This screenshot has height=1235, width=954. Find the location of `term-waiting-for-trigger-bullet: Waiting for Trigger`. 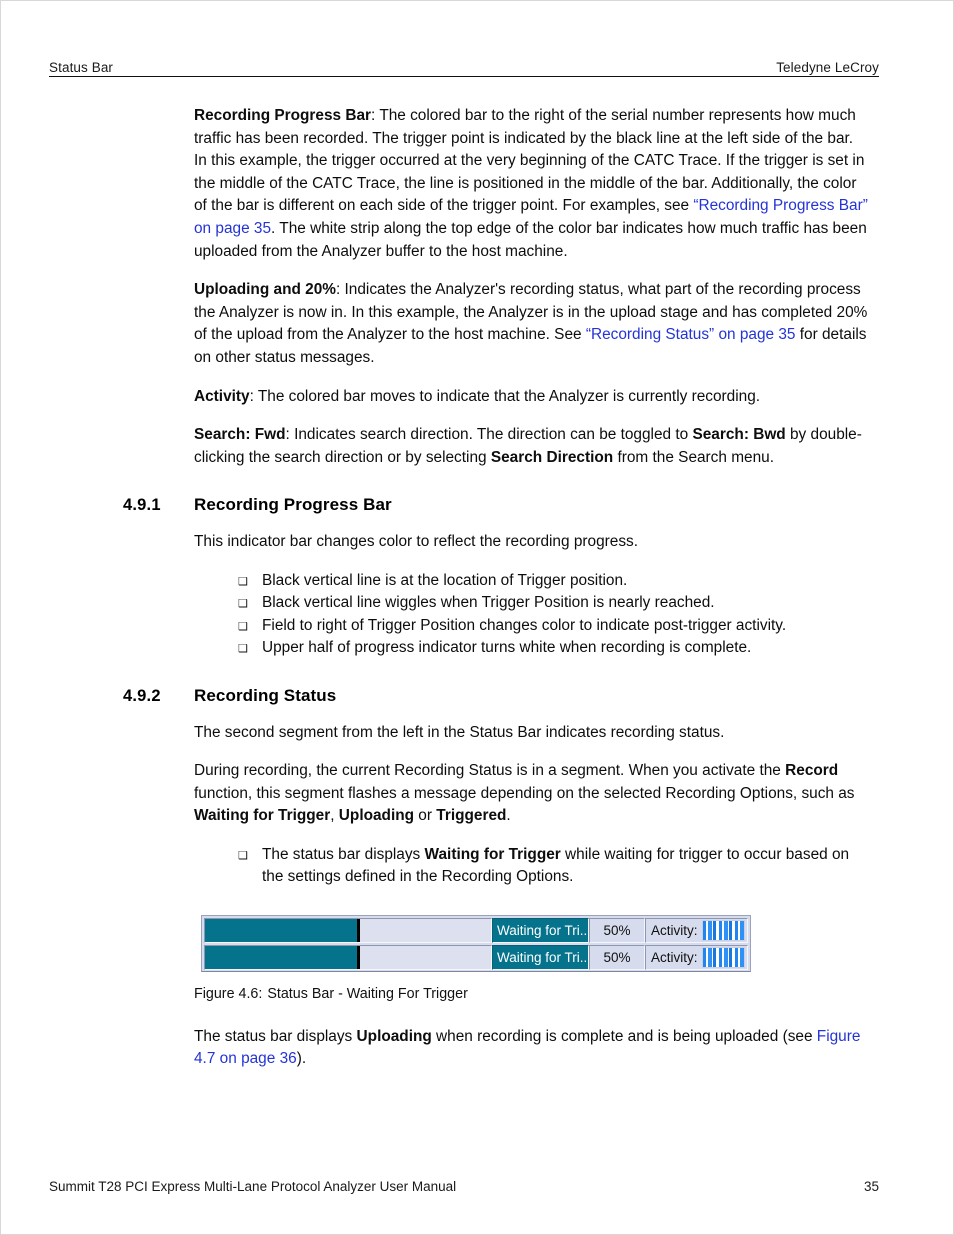

term-waiting-for-trigger-bullet: Waiting for Trigger is located at coordinates (492, 854).